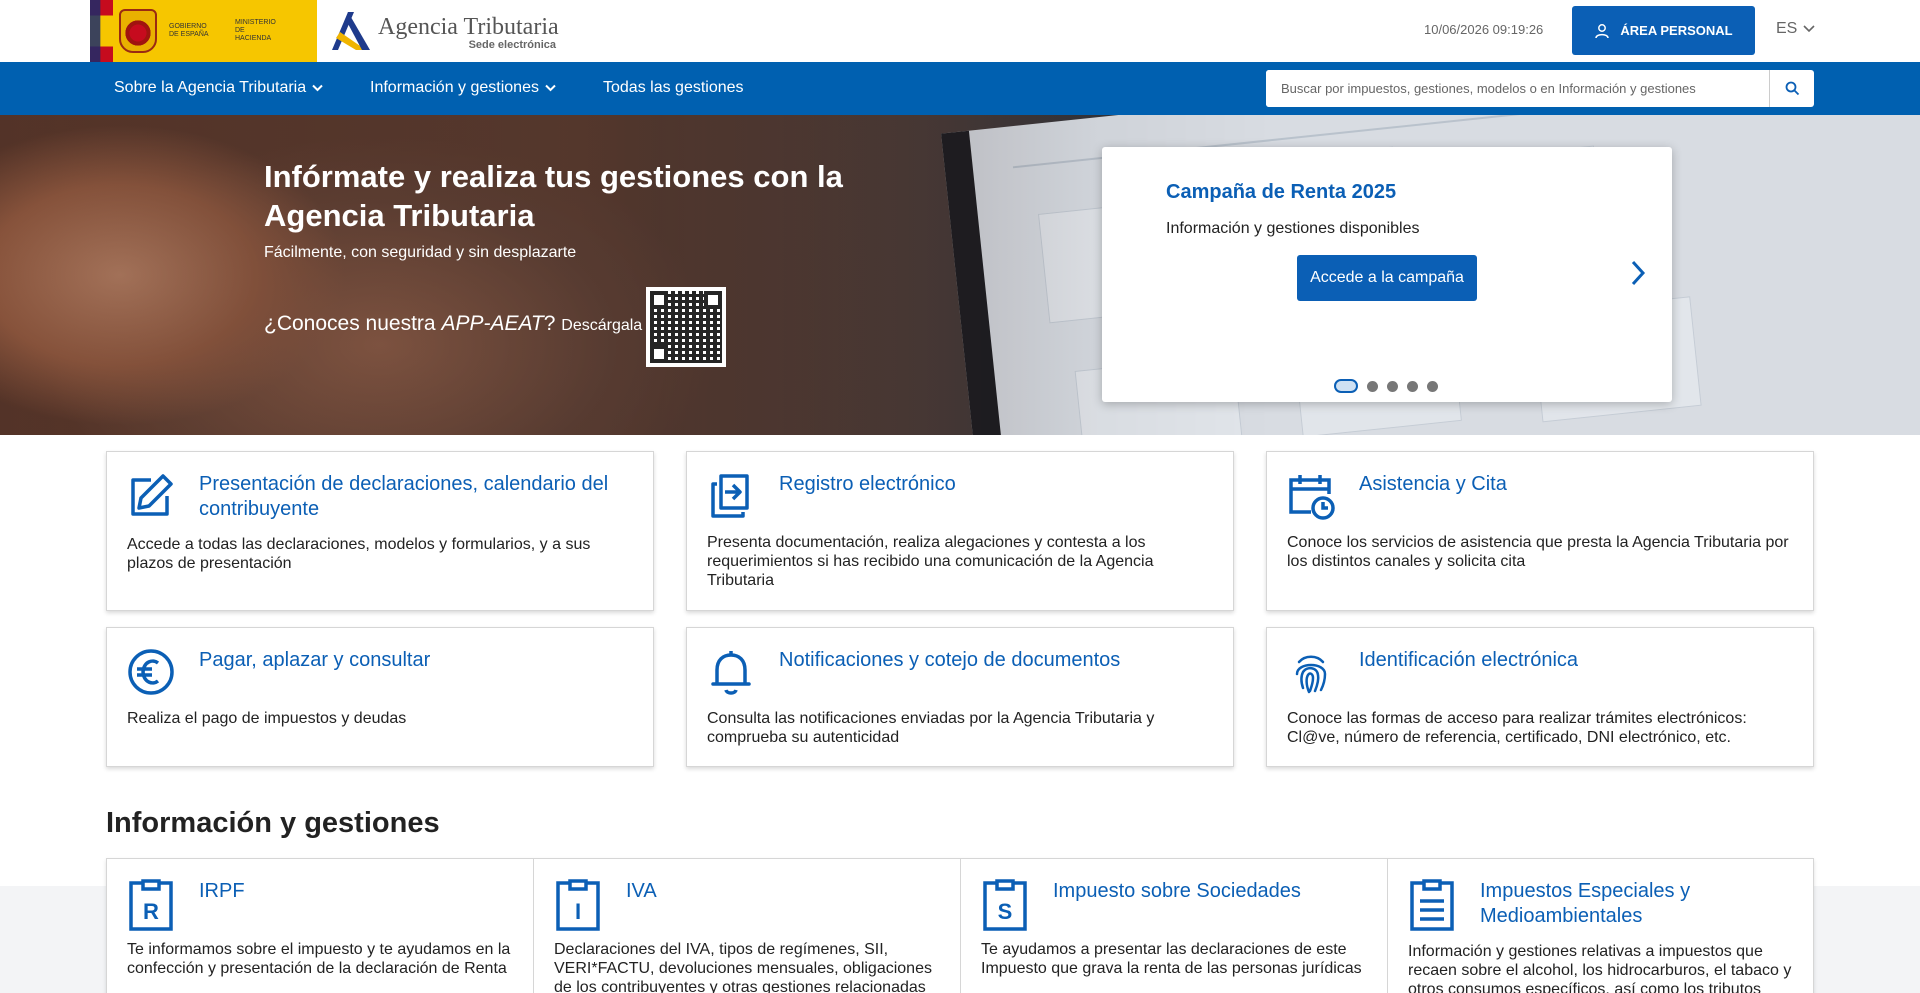 Image resolution: width=1920 pixels, height=993 pixels. What do you see at coordinates (101, 31) in the screenshot?
I see `eu-flag-strip` at bounding box center [101, 31].